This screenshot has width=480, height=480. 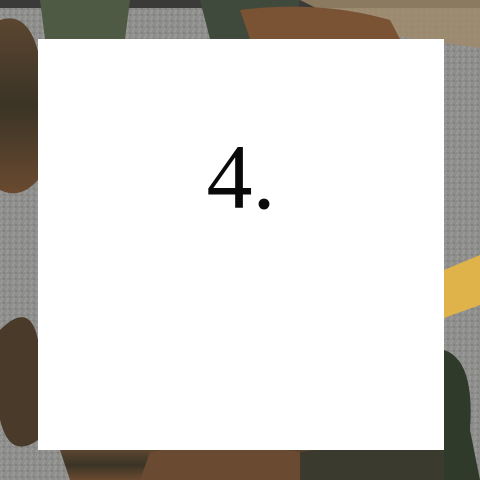 What do you see at coordinates (241, 177) in the screenshot?
I see `step-number-label: 4.` at bounding box center [241, 177].